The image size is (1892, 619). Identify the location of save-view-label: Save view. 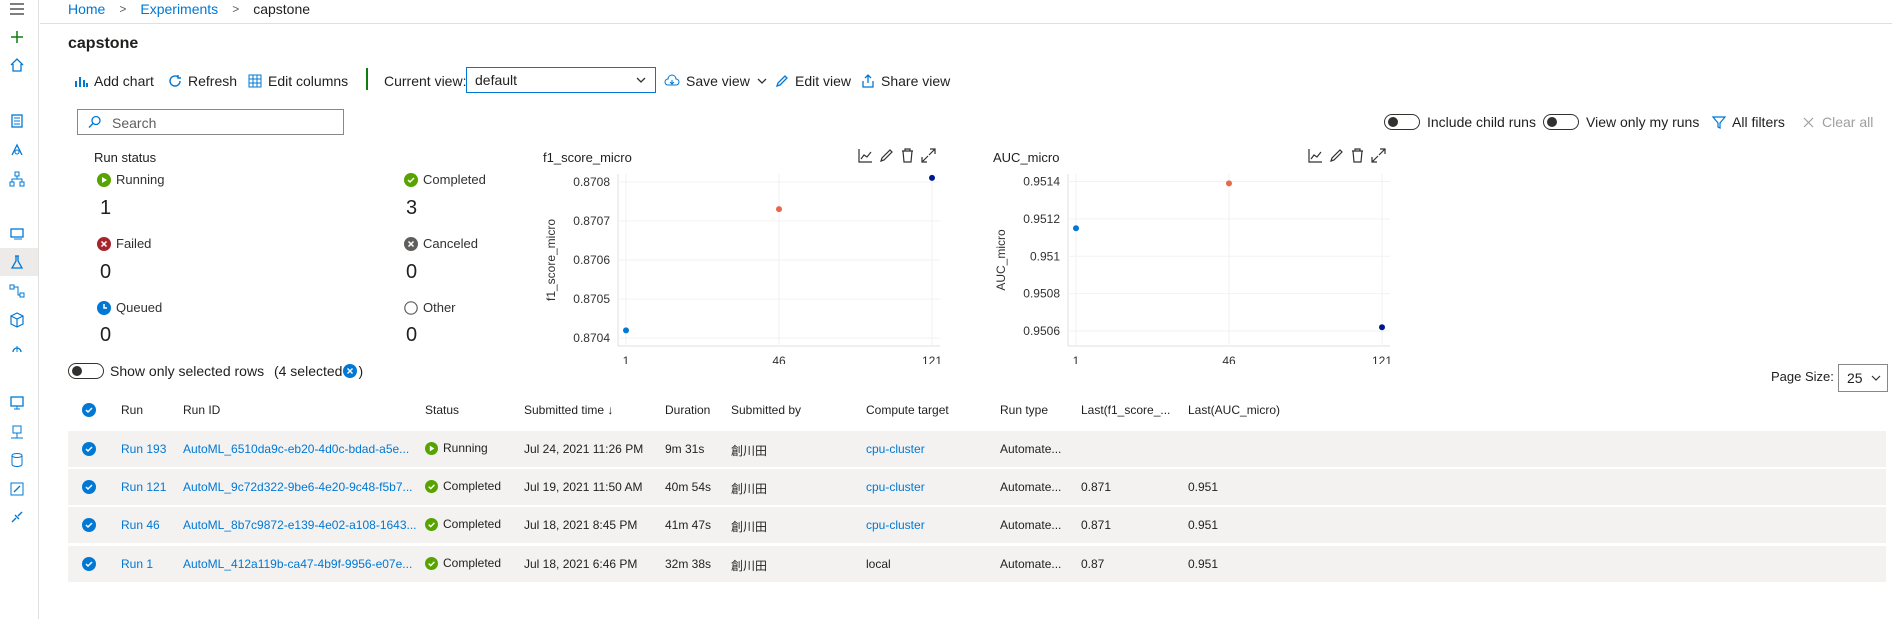
(718, 81).